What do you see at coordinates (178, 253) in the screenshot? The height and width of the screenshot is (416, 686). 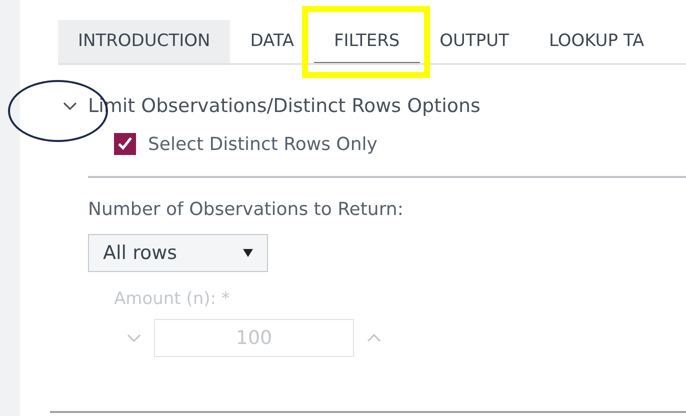 I see `dropdown: All rows` at bounding box center [178, 253].